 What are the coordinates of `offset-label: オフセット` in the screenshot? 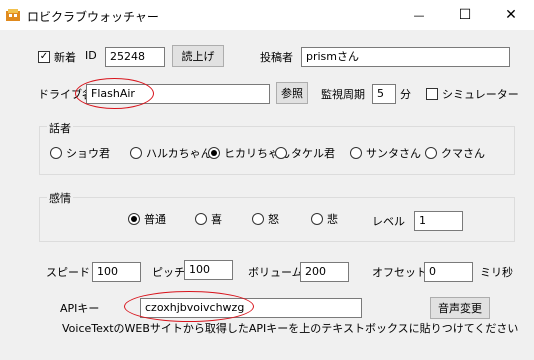 It's located at (399, 272).